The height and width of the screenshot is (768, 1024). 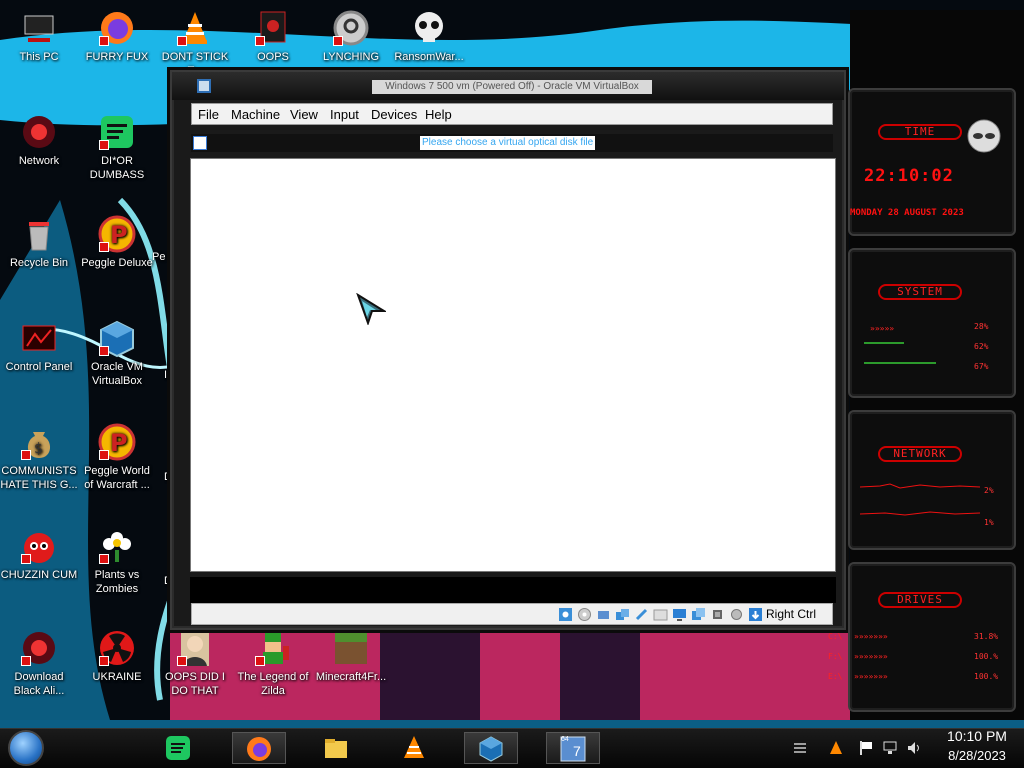 What do you see at coordinates (603, 614) in the screenshot?
I see `audio-icon` at bounding box center [603, 614].